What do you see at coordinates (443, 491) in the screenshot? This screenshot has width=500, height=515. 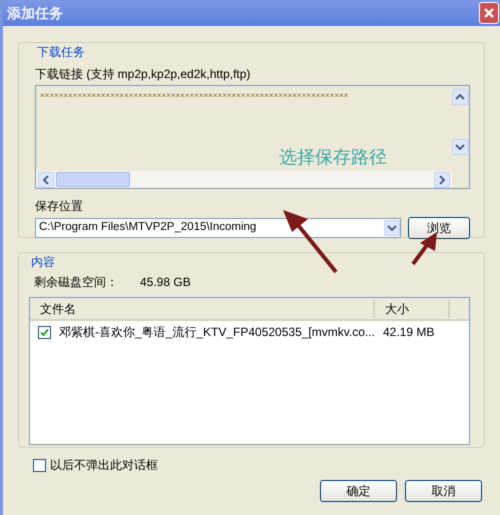 I see `cancel-button: 取消` at bounding box center [443, 491].